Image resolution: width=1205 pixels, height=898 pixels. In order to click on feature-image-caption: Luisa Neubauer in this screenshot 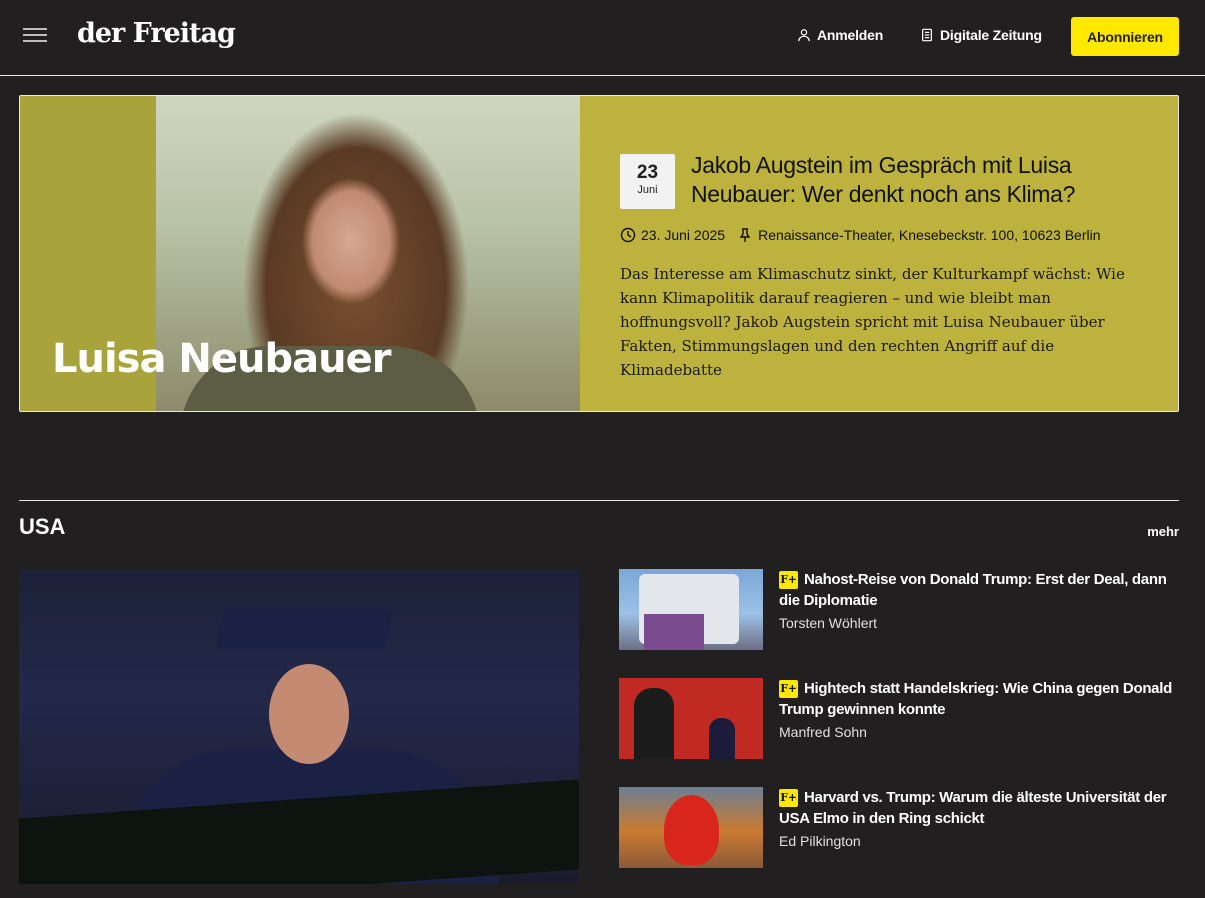, I will do `click(221, 359)`.